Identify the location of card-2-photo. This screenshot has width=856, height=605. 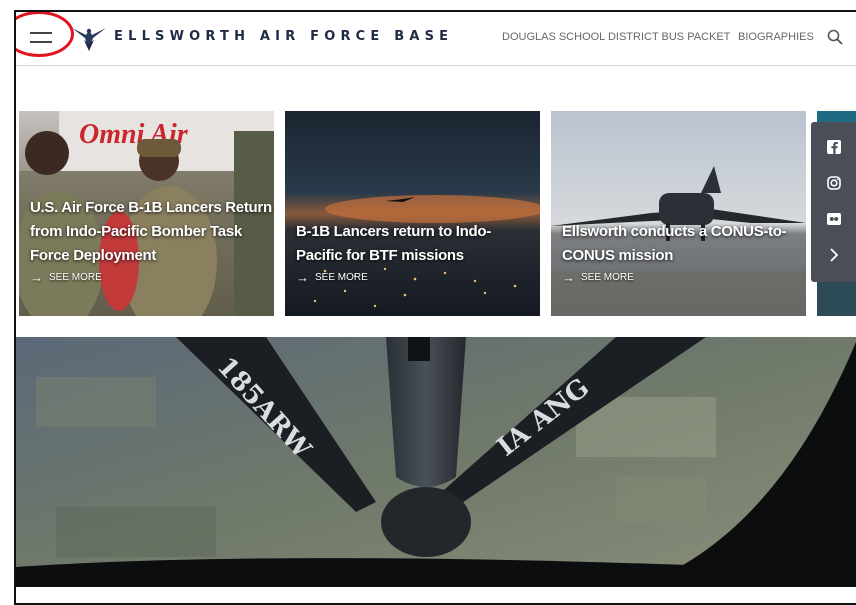
(412, 213).